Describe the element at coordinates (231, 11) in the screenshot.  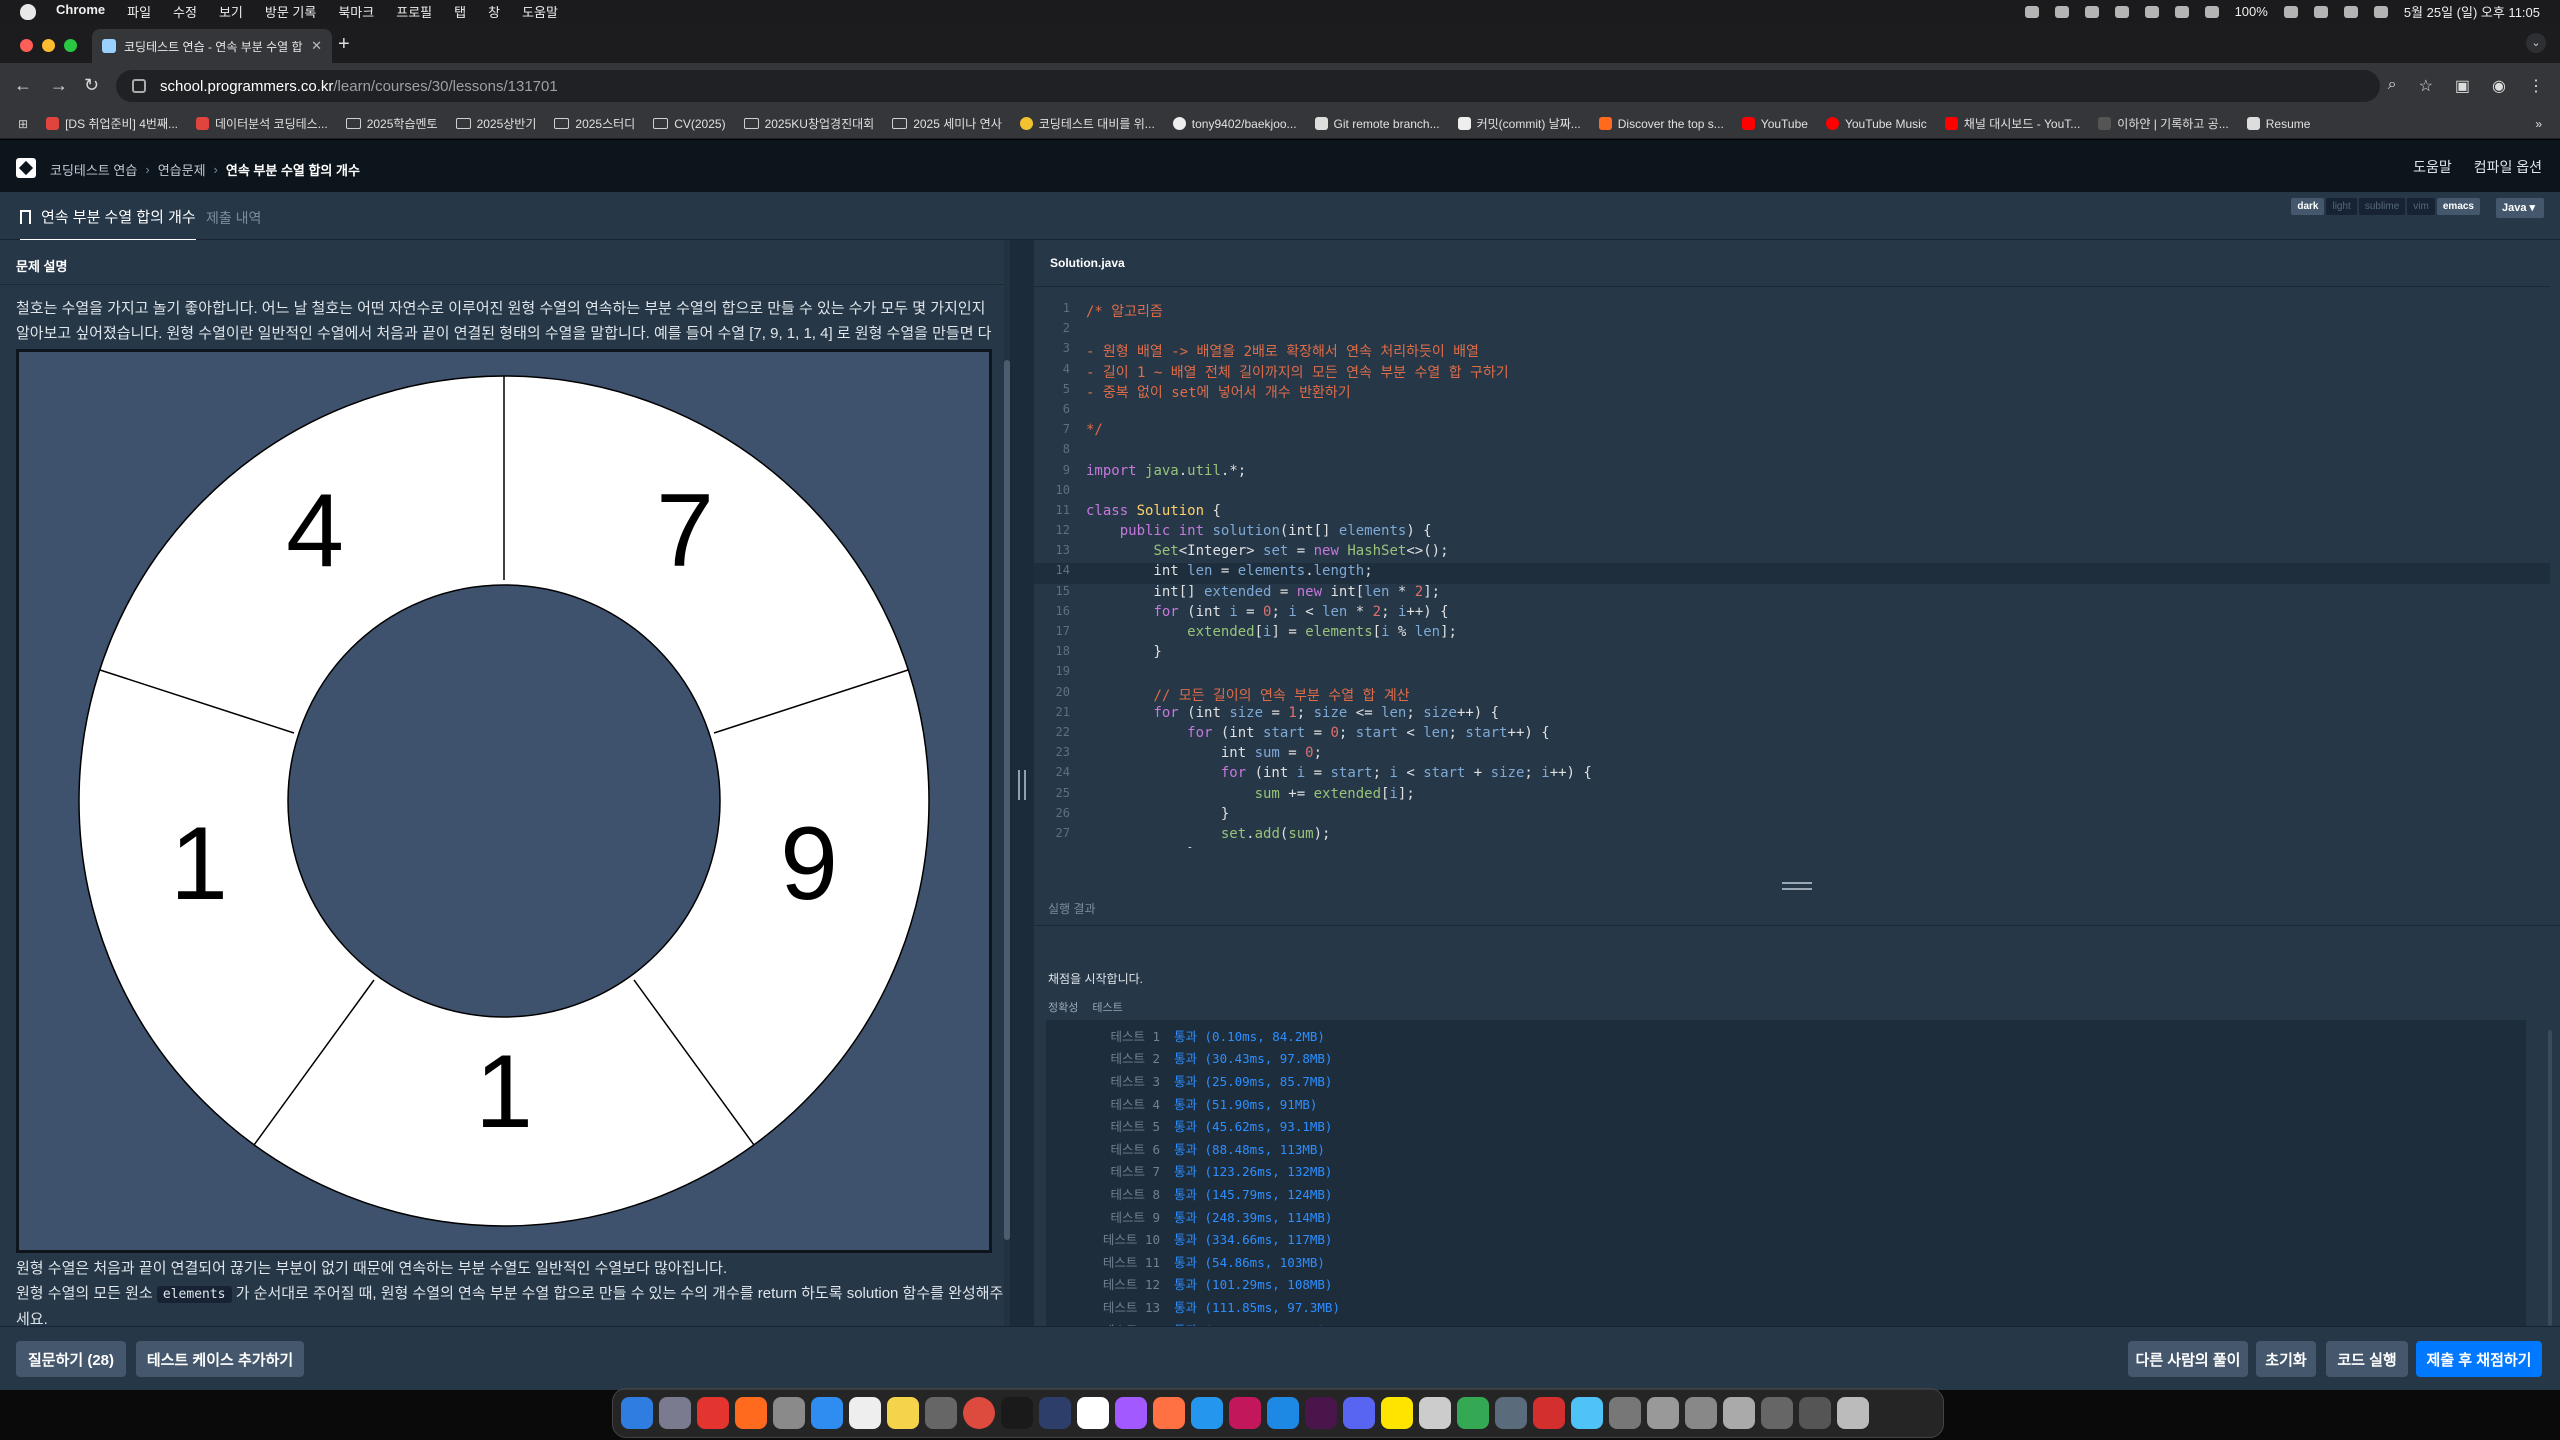
I see `menu-item: 보기` at that location.